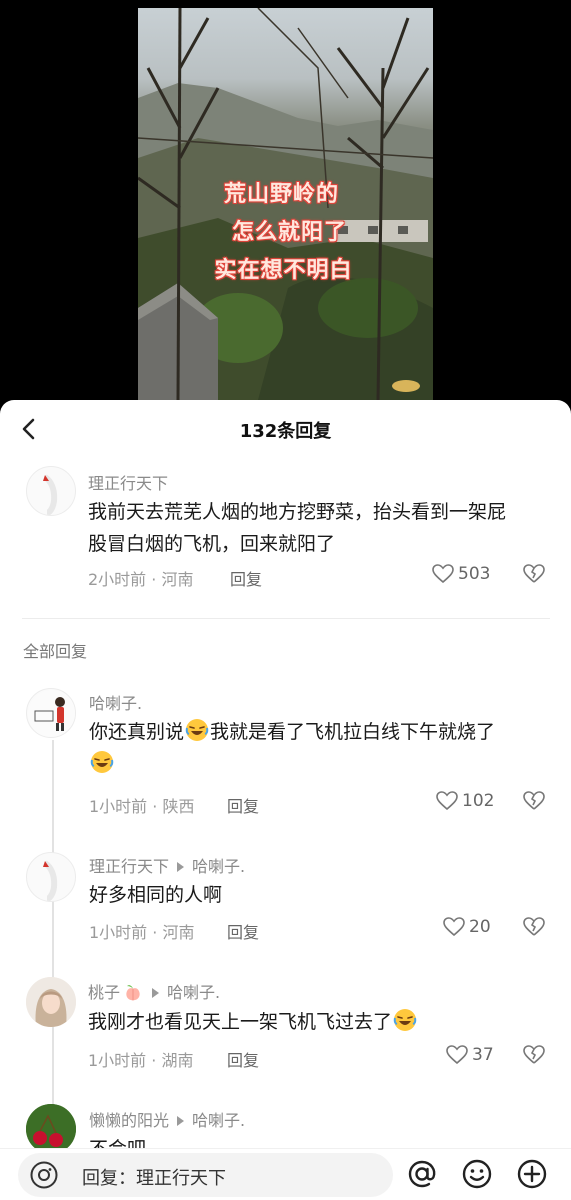 This screenshot has height=1200, width=571. Describe the element at coordinates (281, 194) in the screenshot. I see `video-overlay-line-1: 荒山野岭的` at that location.